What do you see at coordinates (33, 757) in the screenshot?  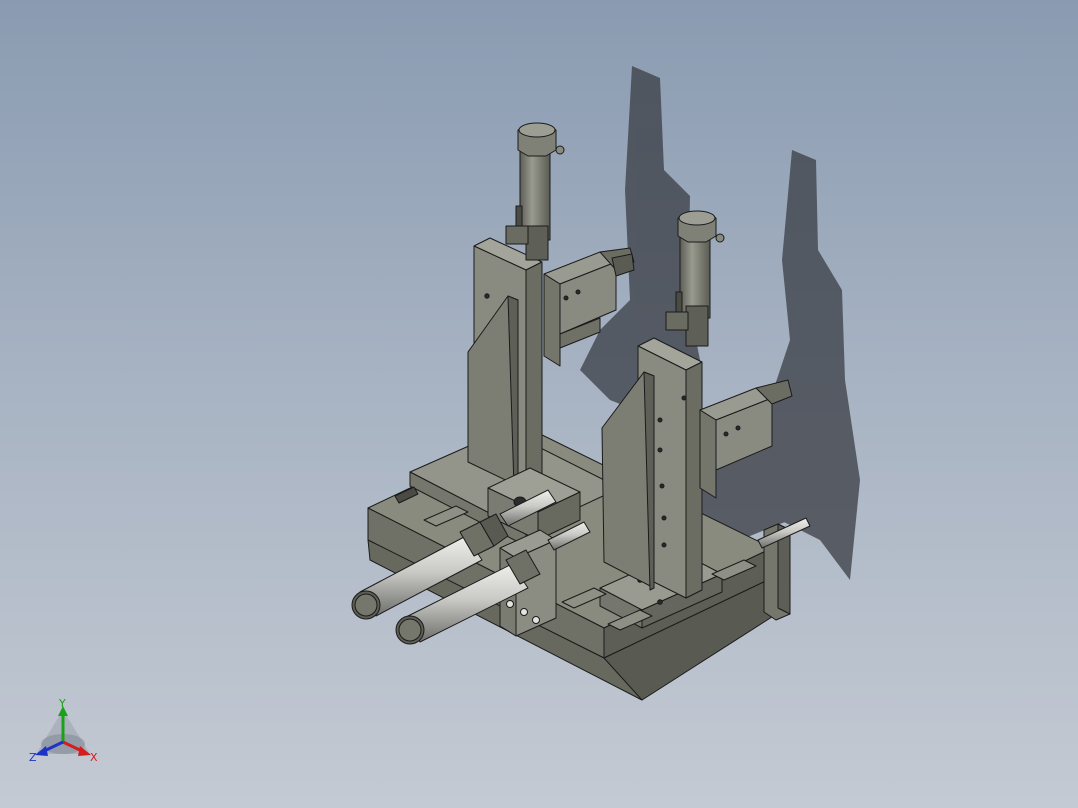 I see `z-axis-label: Z` at bounding box center [33, 757].